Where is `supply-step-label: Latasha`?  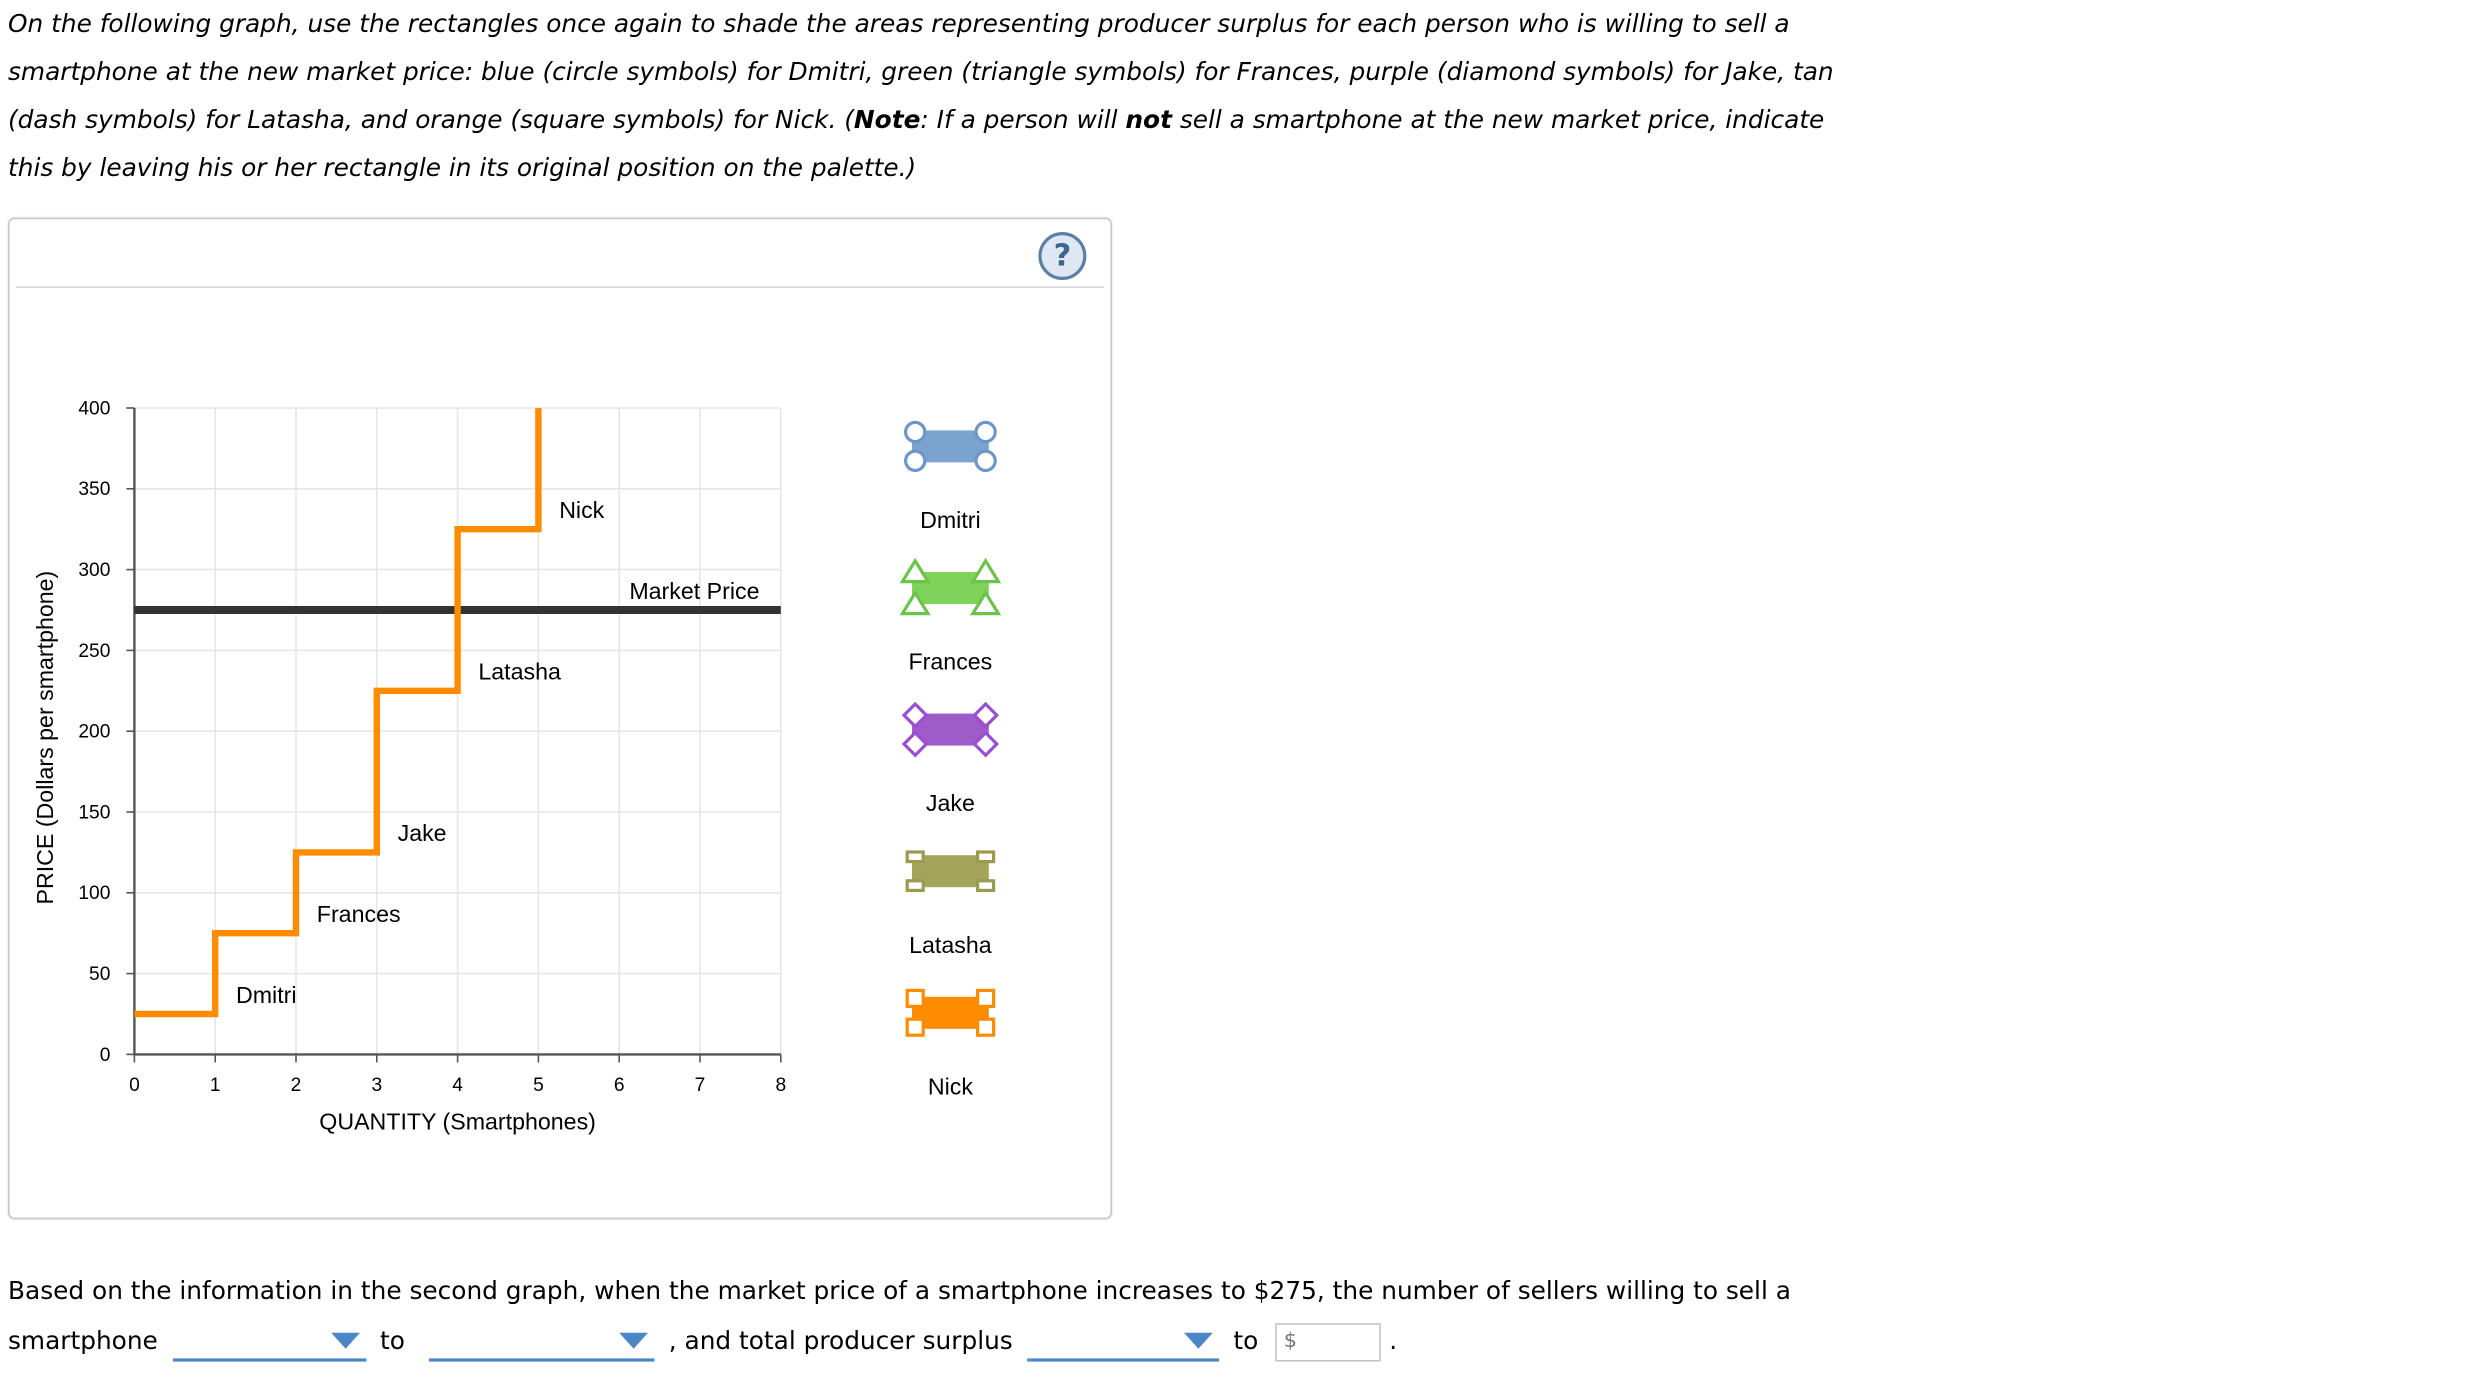
supply-step-label: Latasha is located at coordinates (519, 672).